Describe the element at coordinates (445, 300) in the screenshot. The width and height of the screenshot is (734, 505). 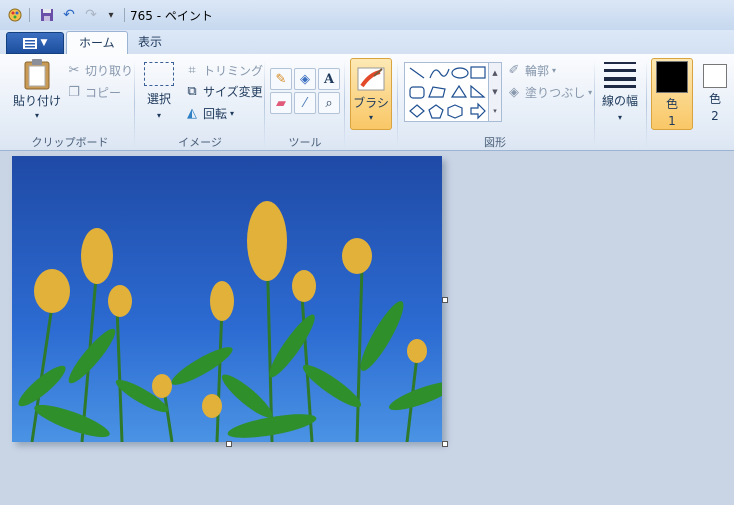
I see `resize-handle-right` at that location.